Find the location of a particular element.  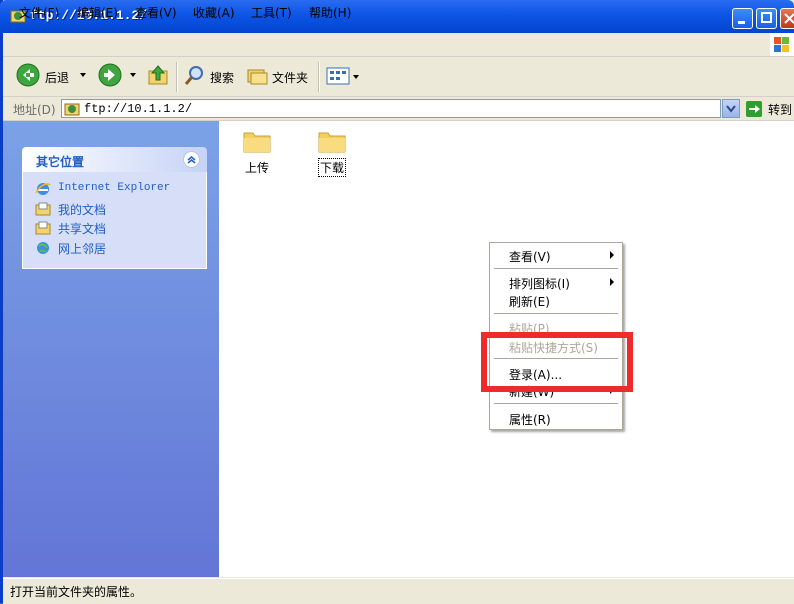

collapse-chevron-icon is located at coordinates (191, 159).